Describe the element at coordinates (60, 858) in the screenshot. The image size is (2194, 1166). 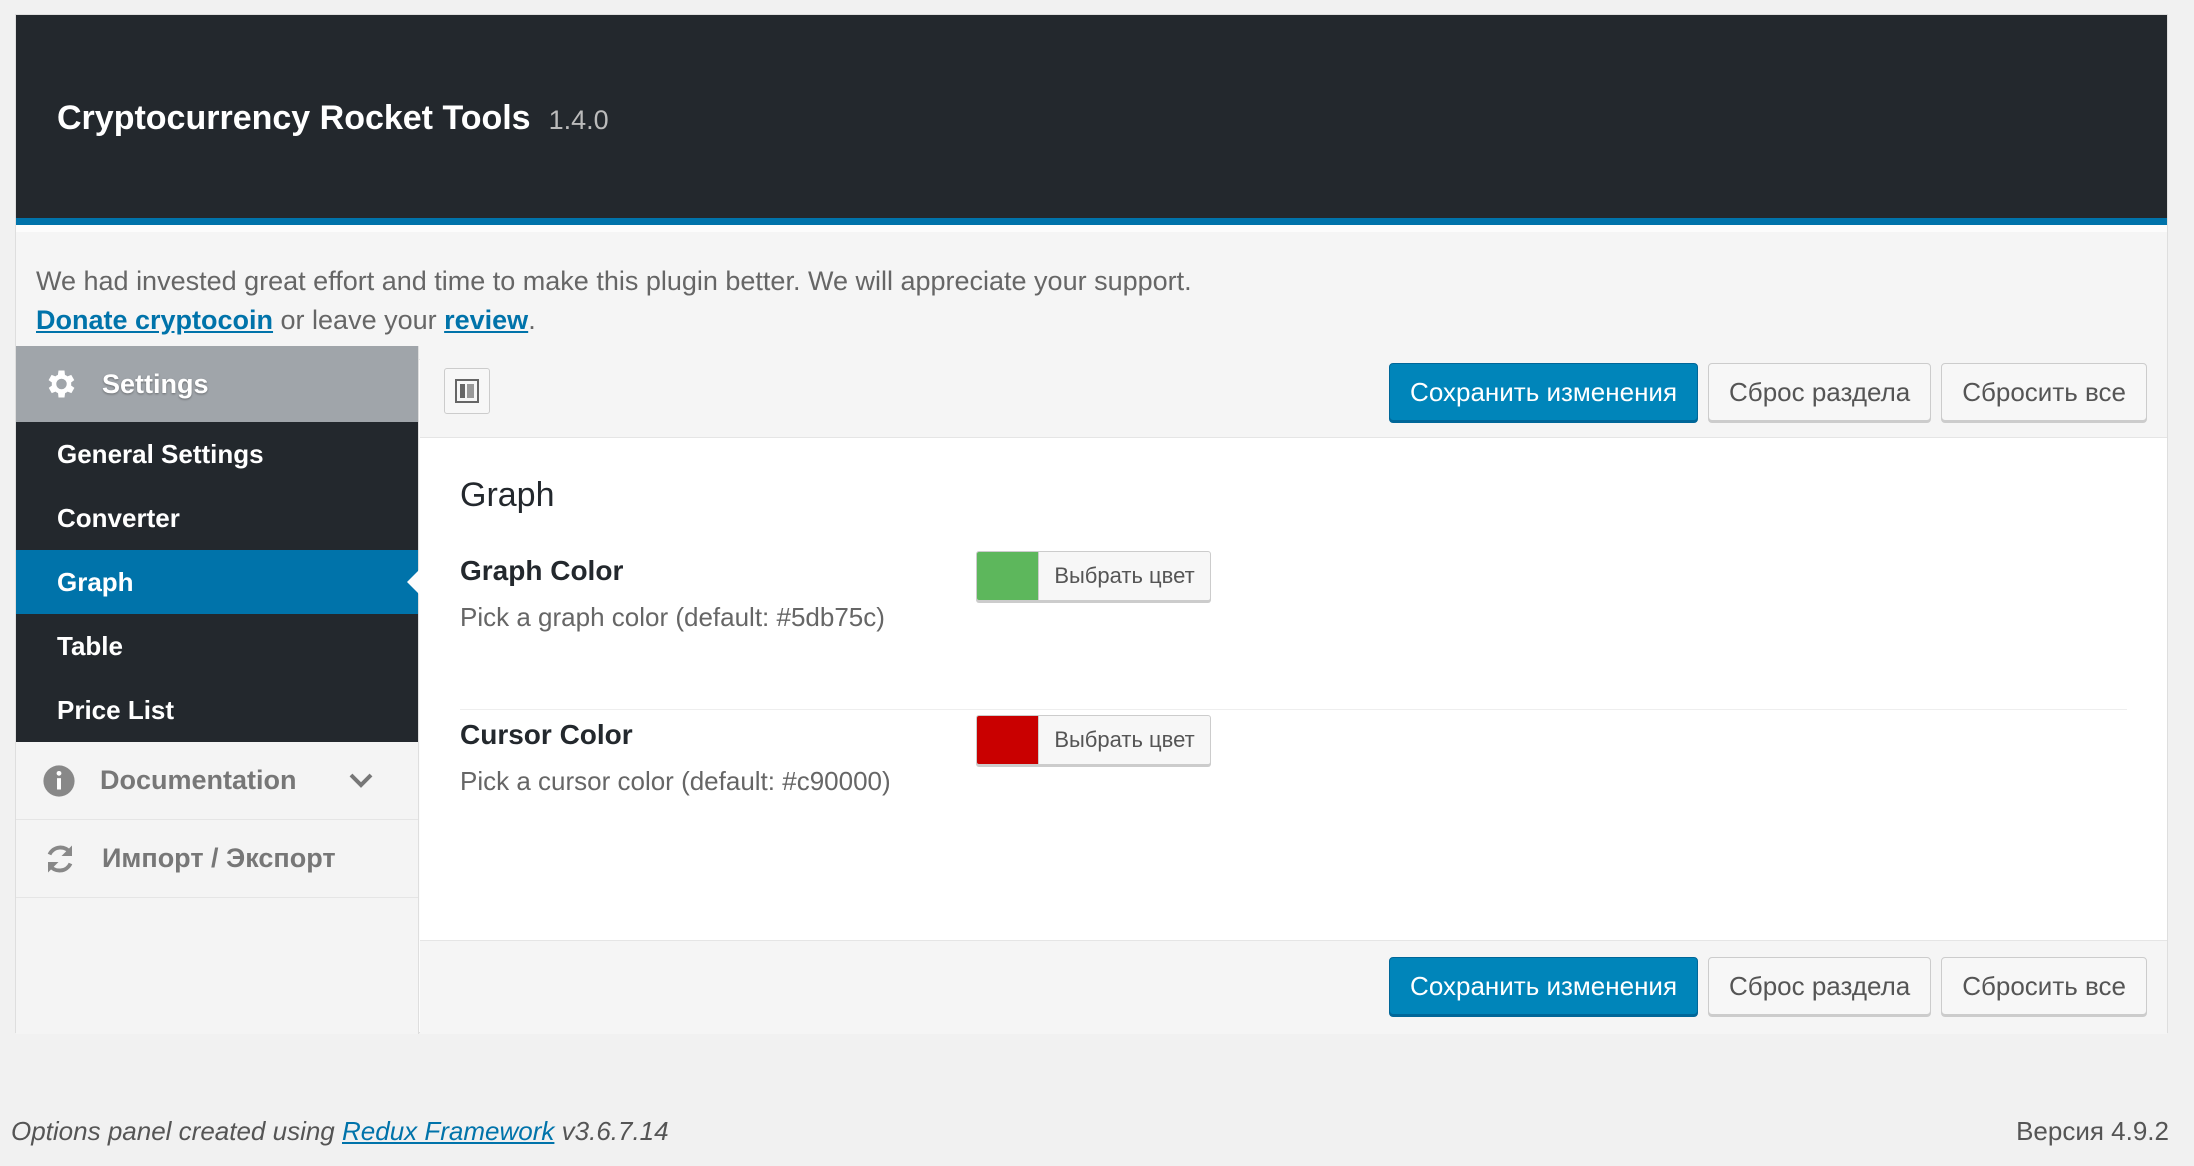
I see `refresh-icon` at that location.